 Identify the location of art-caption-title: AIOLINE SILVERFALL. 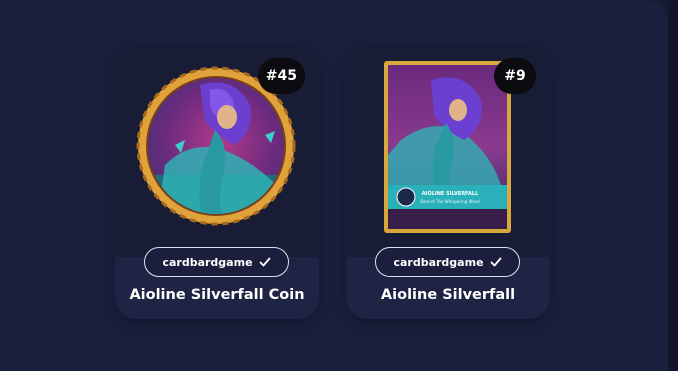
(450, 194).